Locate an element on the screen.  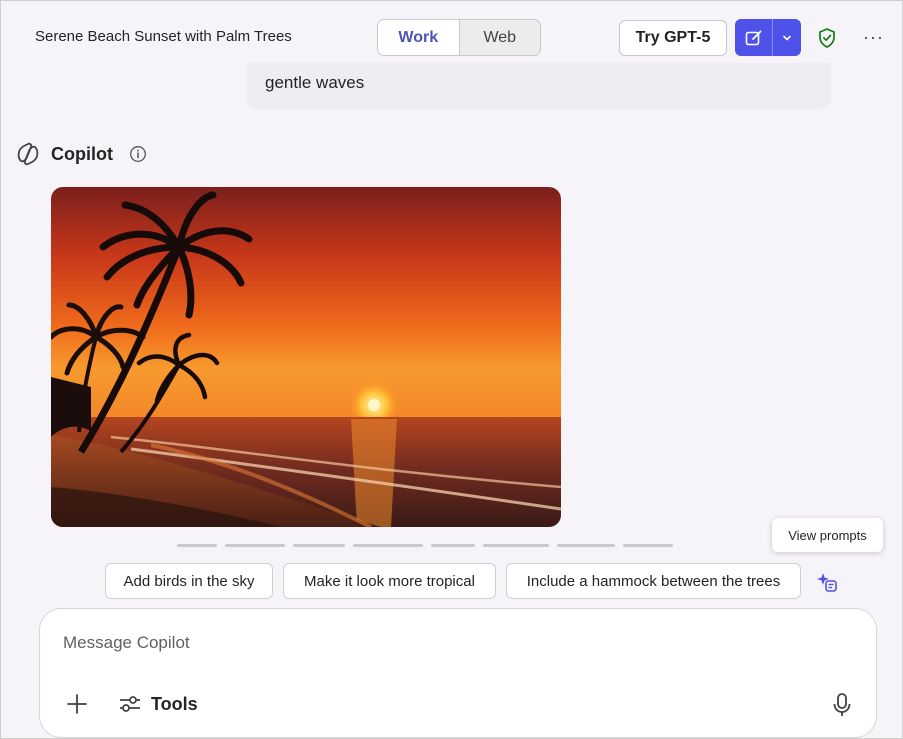
shield-check-icon is located at coordinates (827, 38).